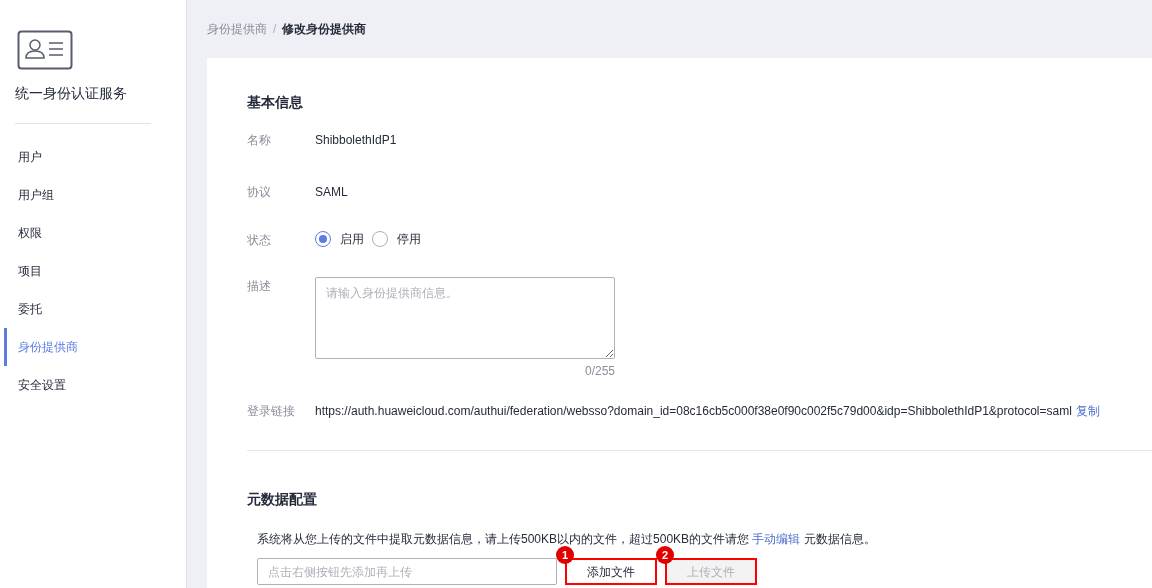  What do you see at coordinates (567, 539) in the screenshot?
I see `metadata-info: 系统将从您上传的文件中提取元数据信息，请上传500KB以内的文件，超过500KB的文件请您 手动编辑 元数据信息。` at bounding box center [567, 539].